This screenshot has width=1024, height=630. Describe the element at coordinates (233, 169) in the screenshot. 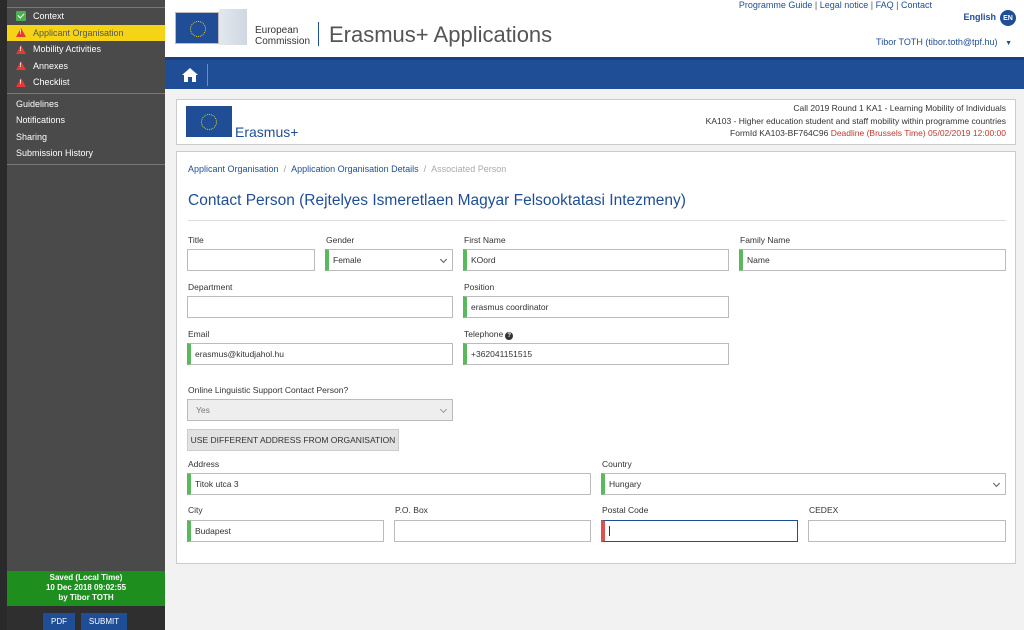

I see `breadcrumb-applicant-organisation: Applicant Organisation` at that location.